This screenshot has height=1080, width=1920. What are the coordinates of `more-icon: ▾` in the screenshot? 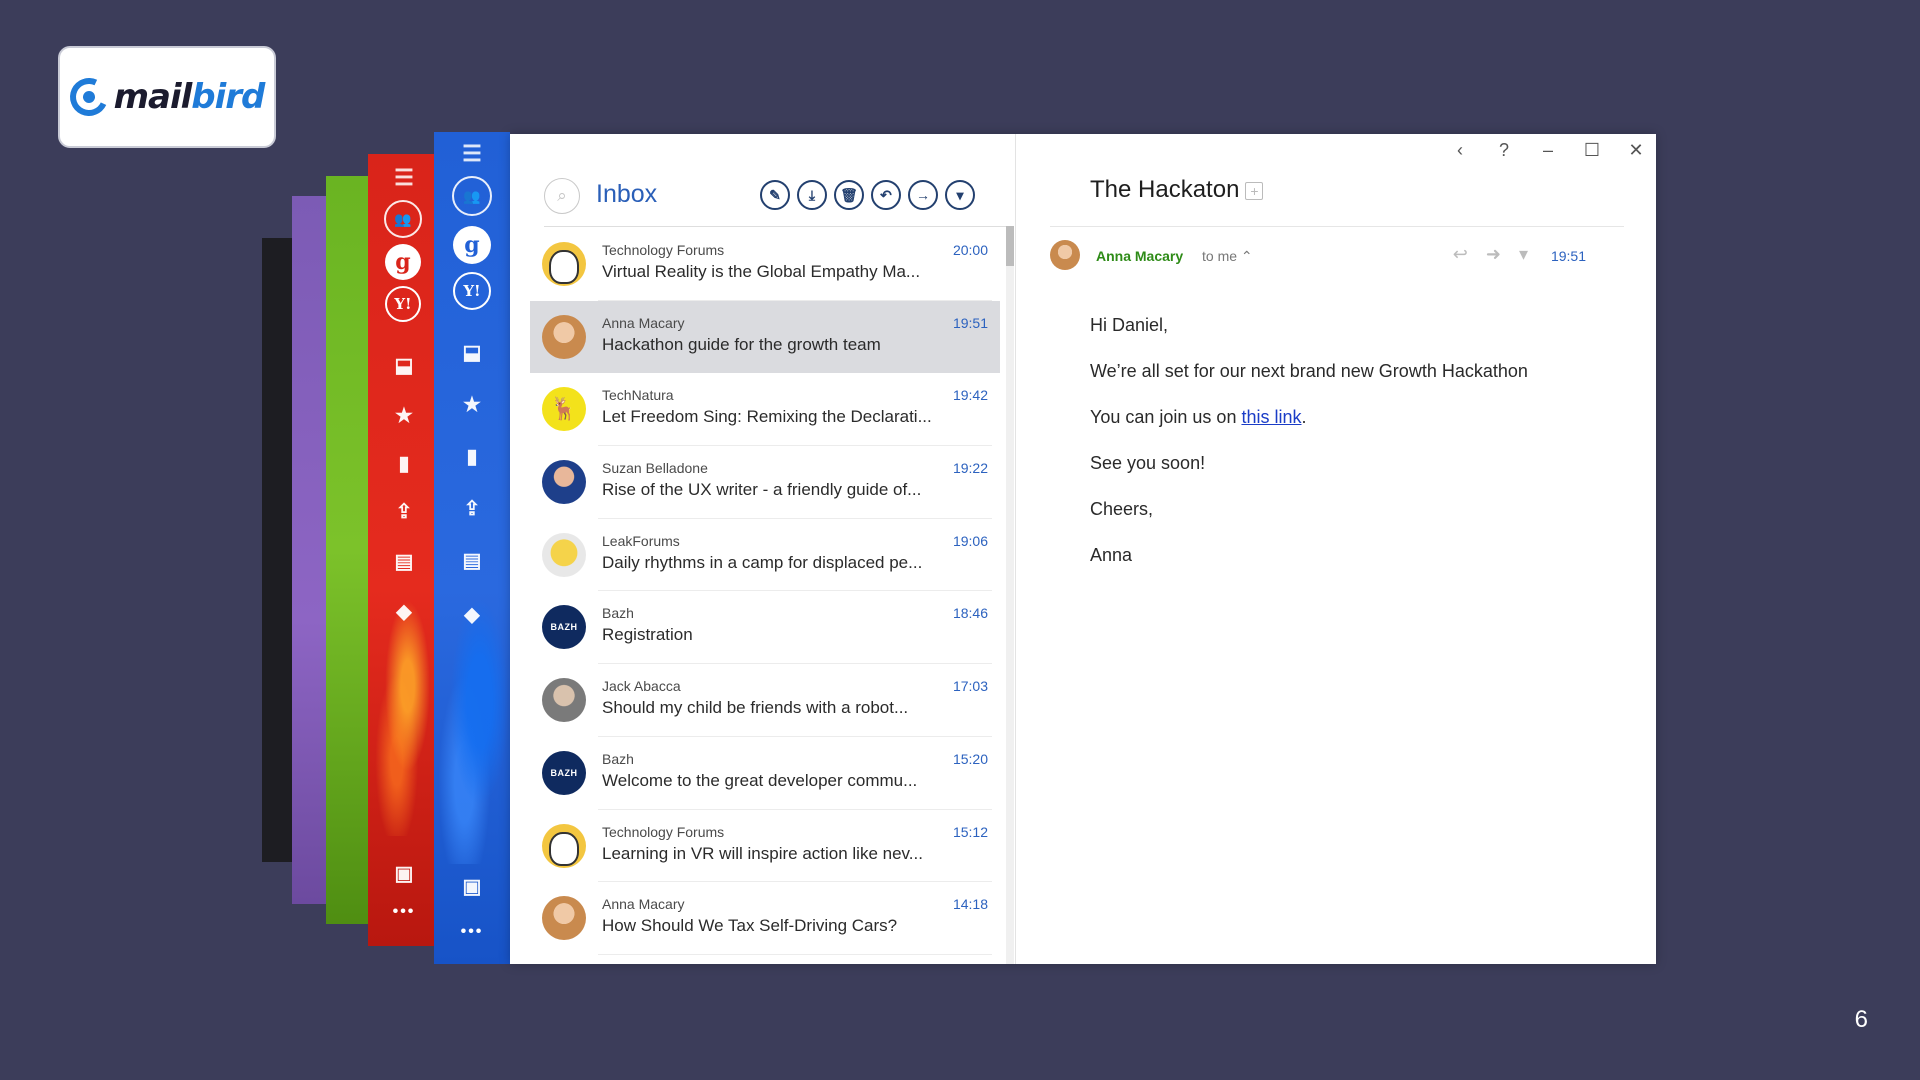 It's located at (960, 195).